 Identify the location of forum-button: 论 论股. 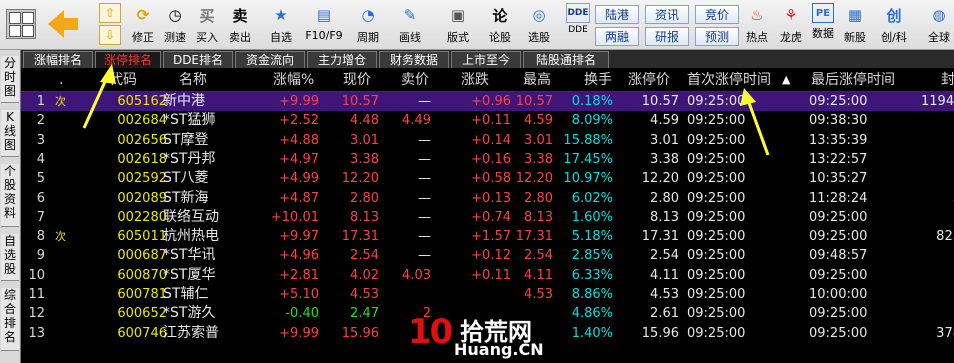
(500, 24).